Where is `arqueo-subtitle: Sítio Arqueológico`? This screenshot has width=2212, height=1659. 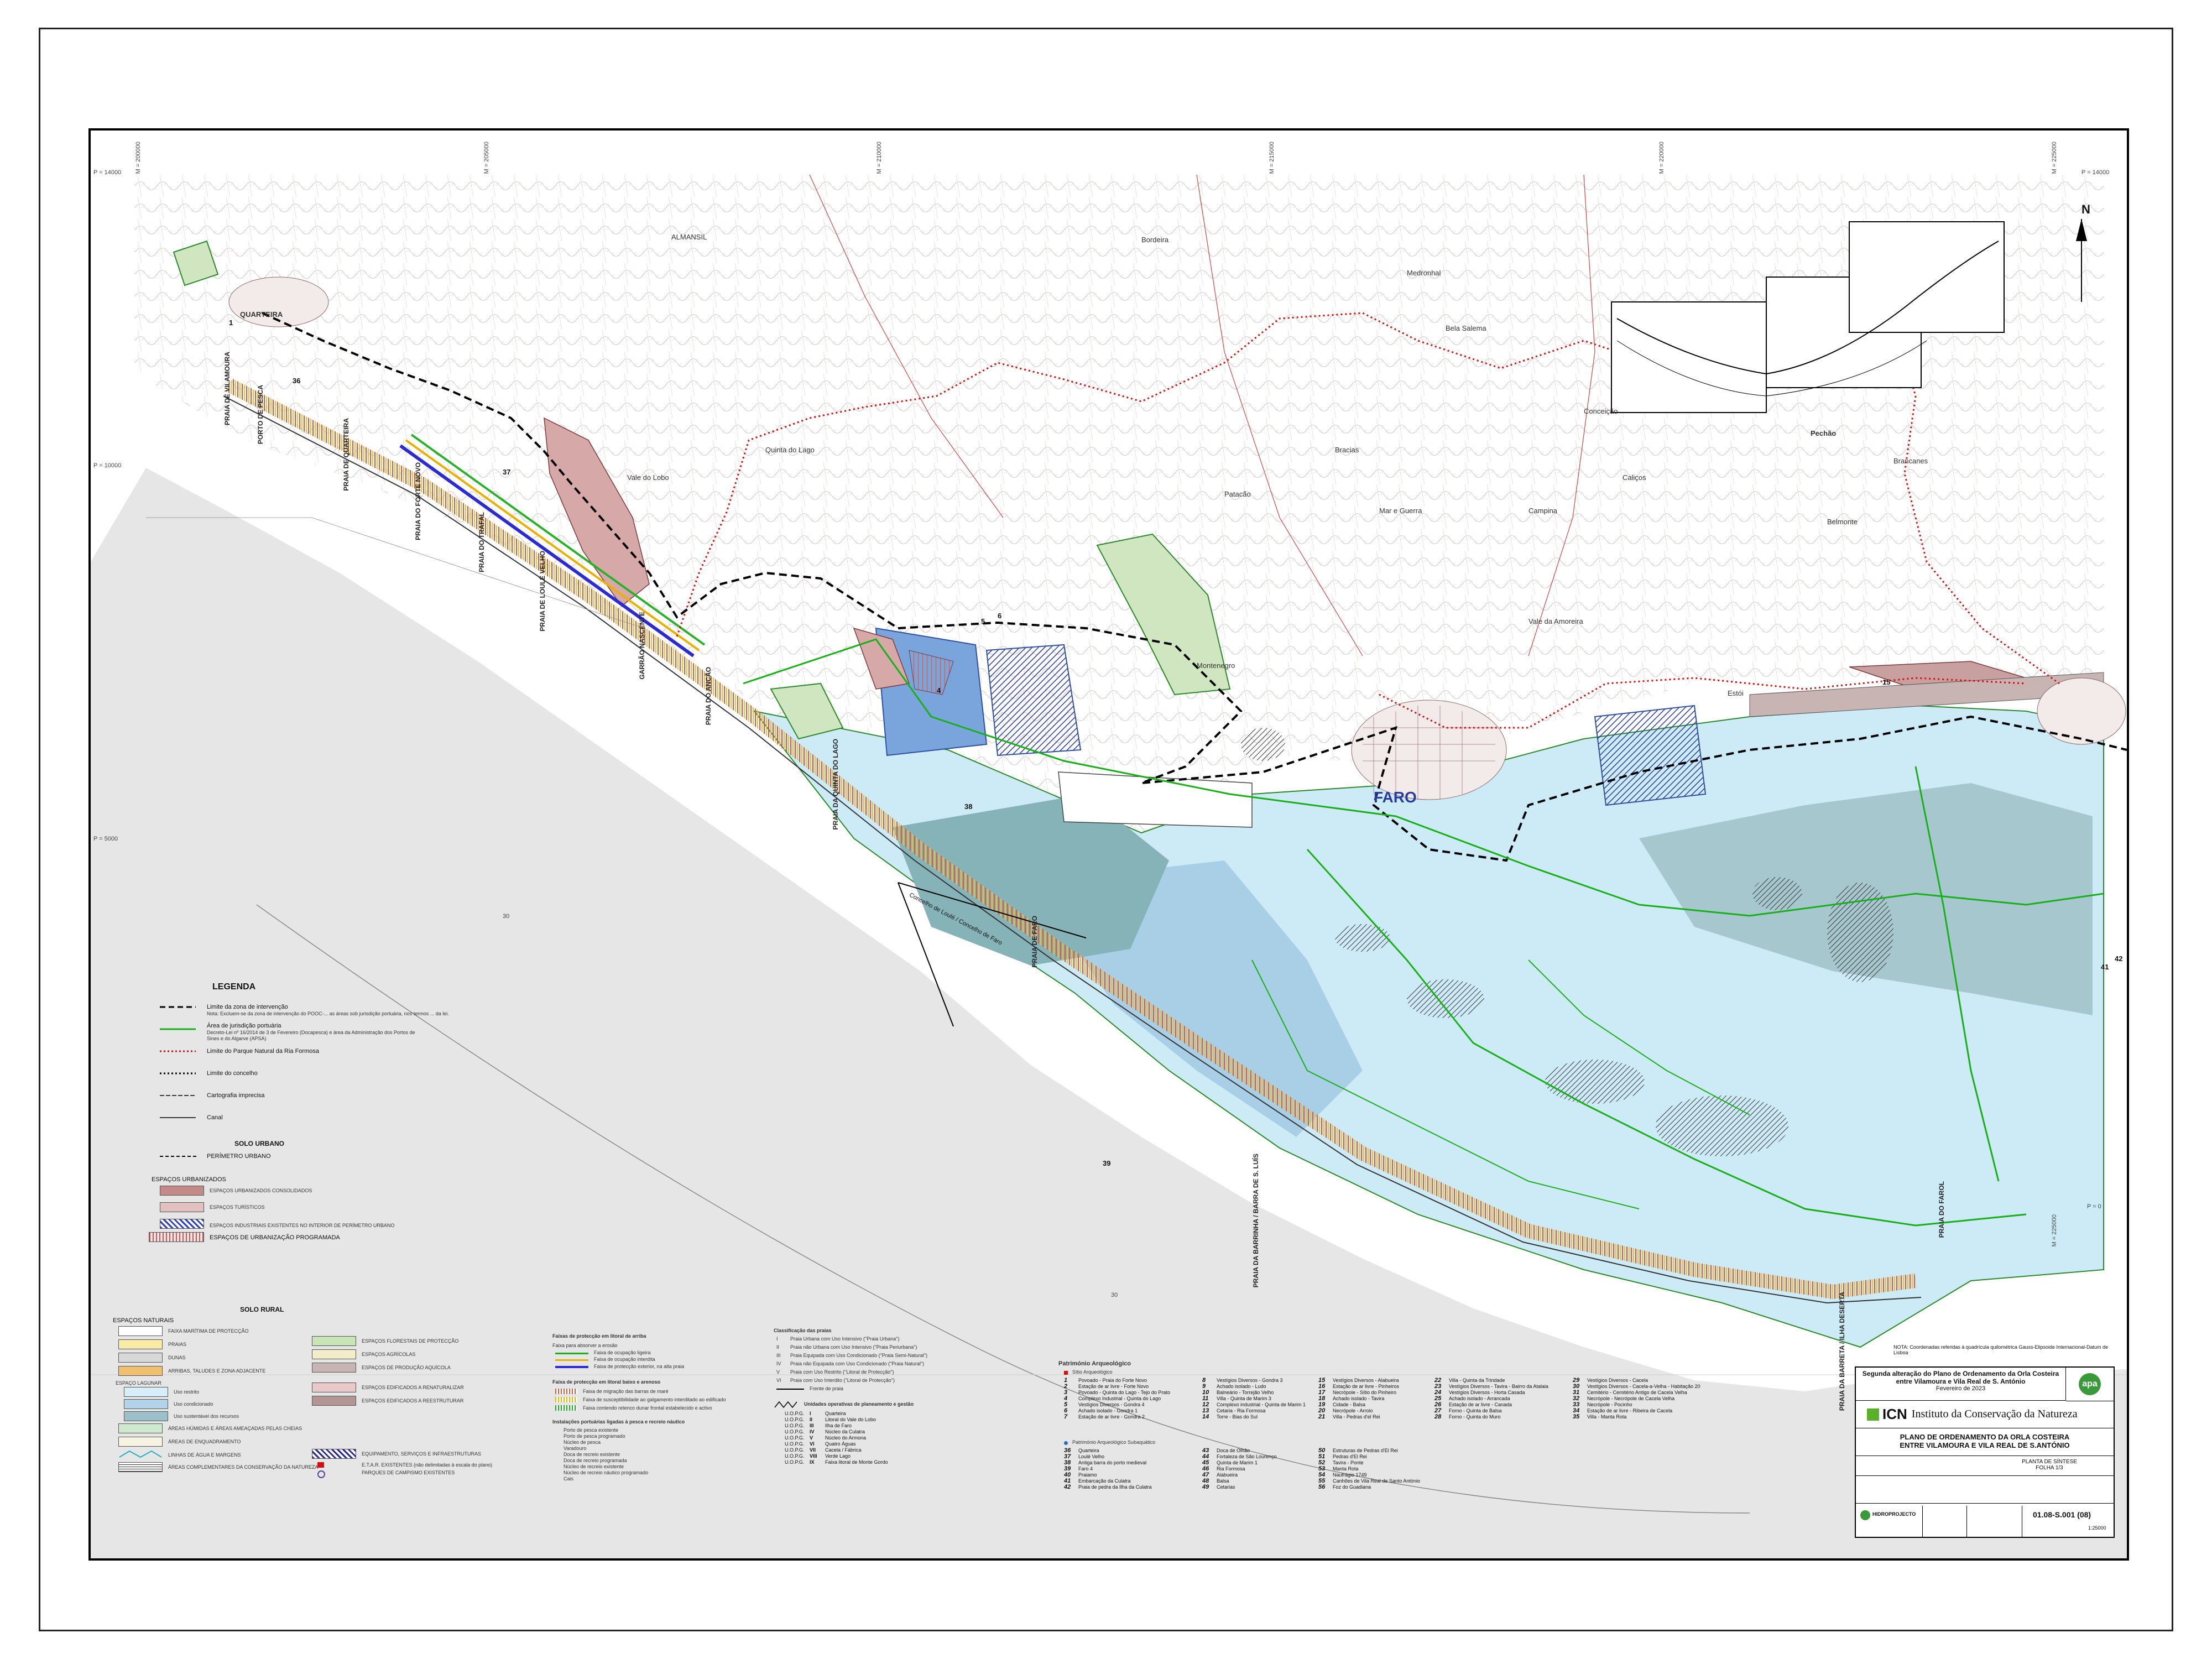
arqueo-subtitle: Sítio Arqueológico is located at coordinates (1093, 1372).